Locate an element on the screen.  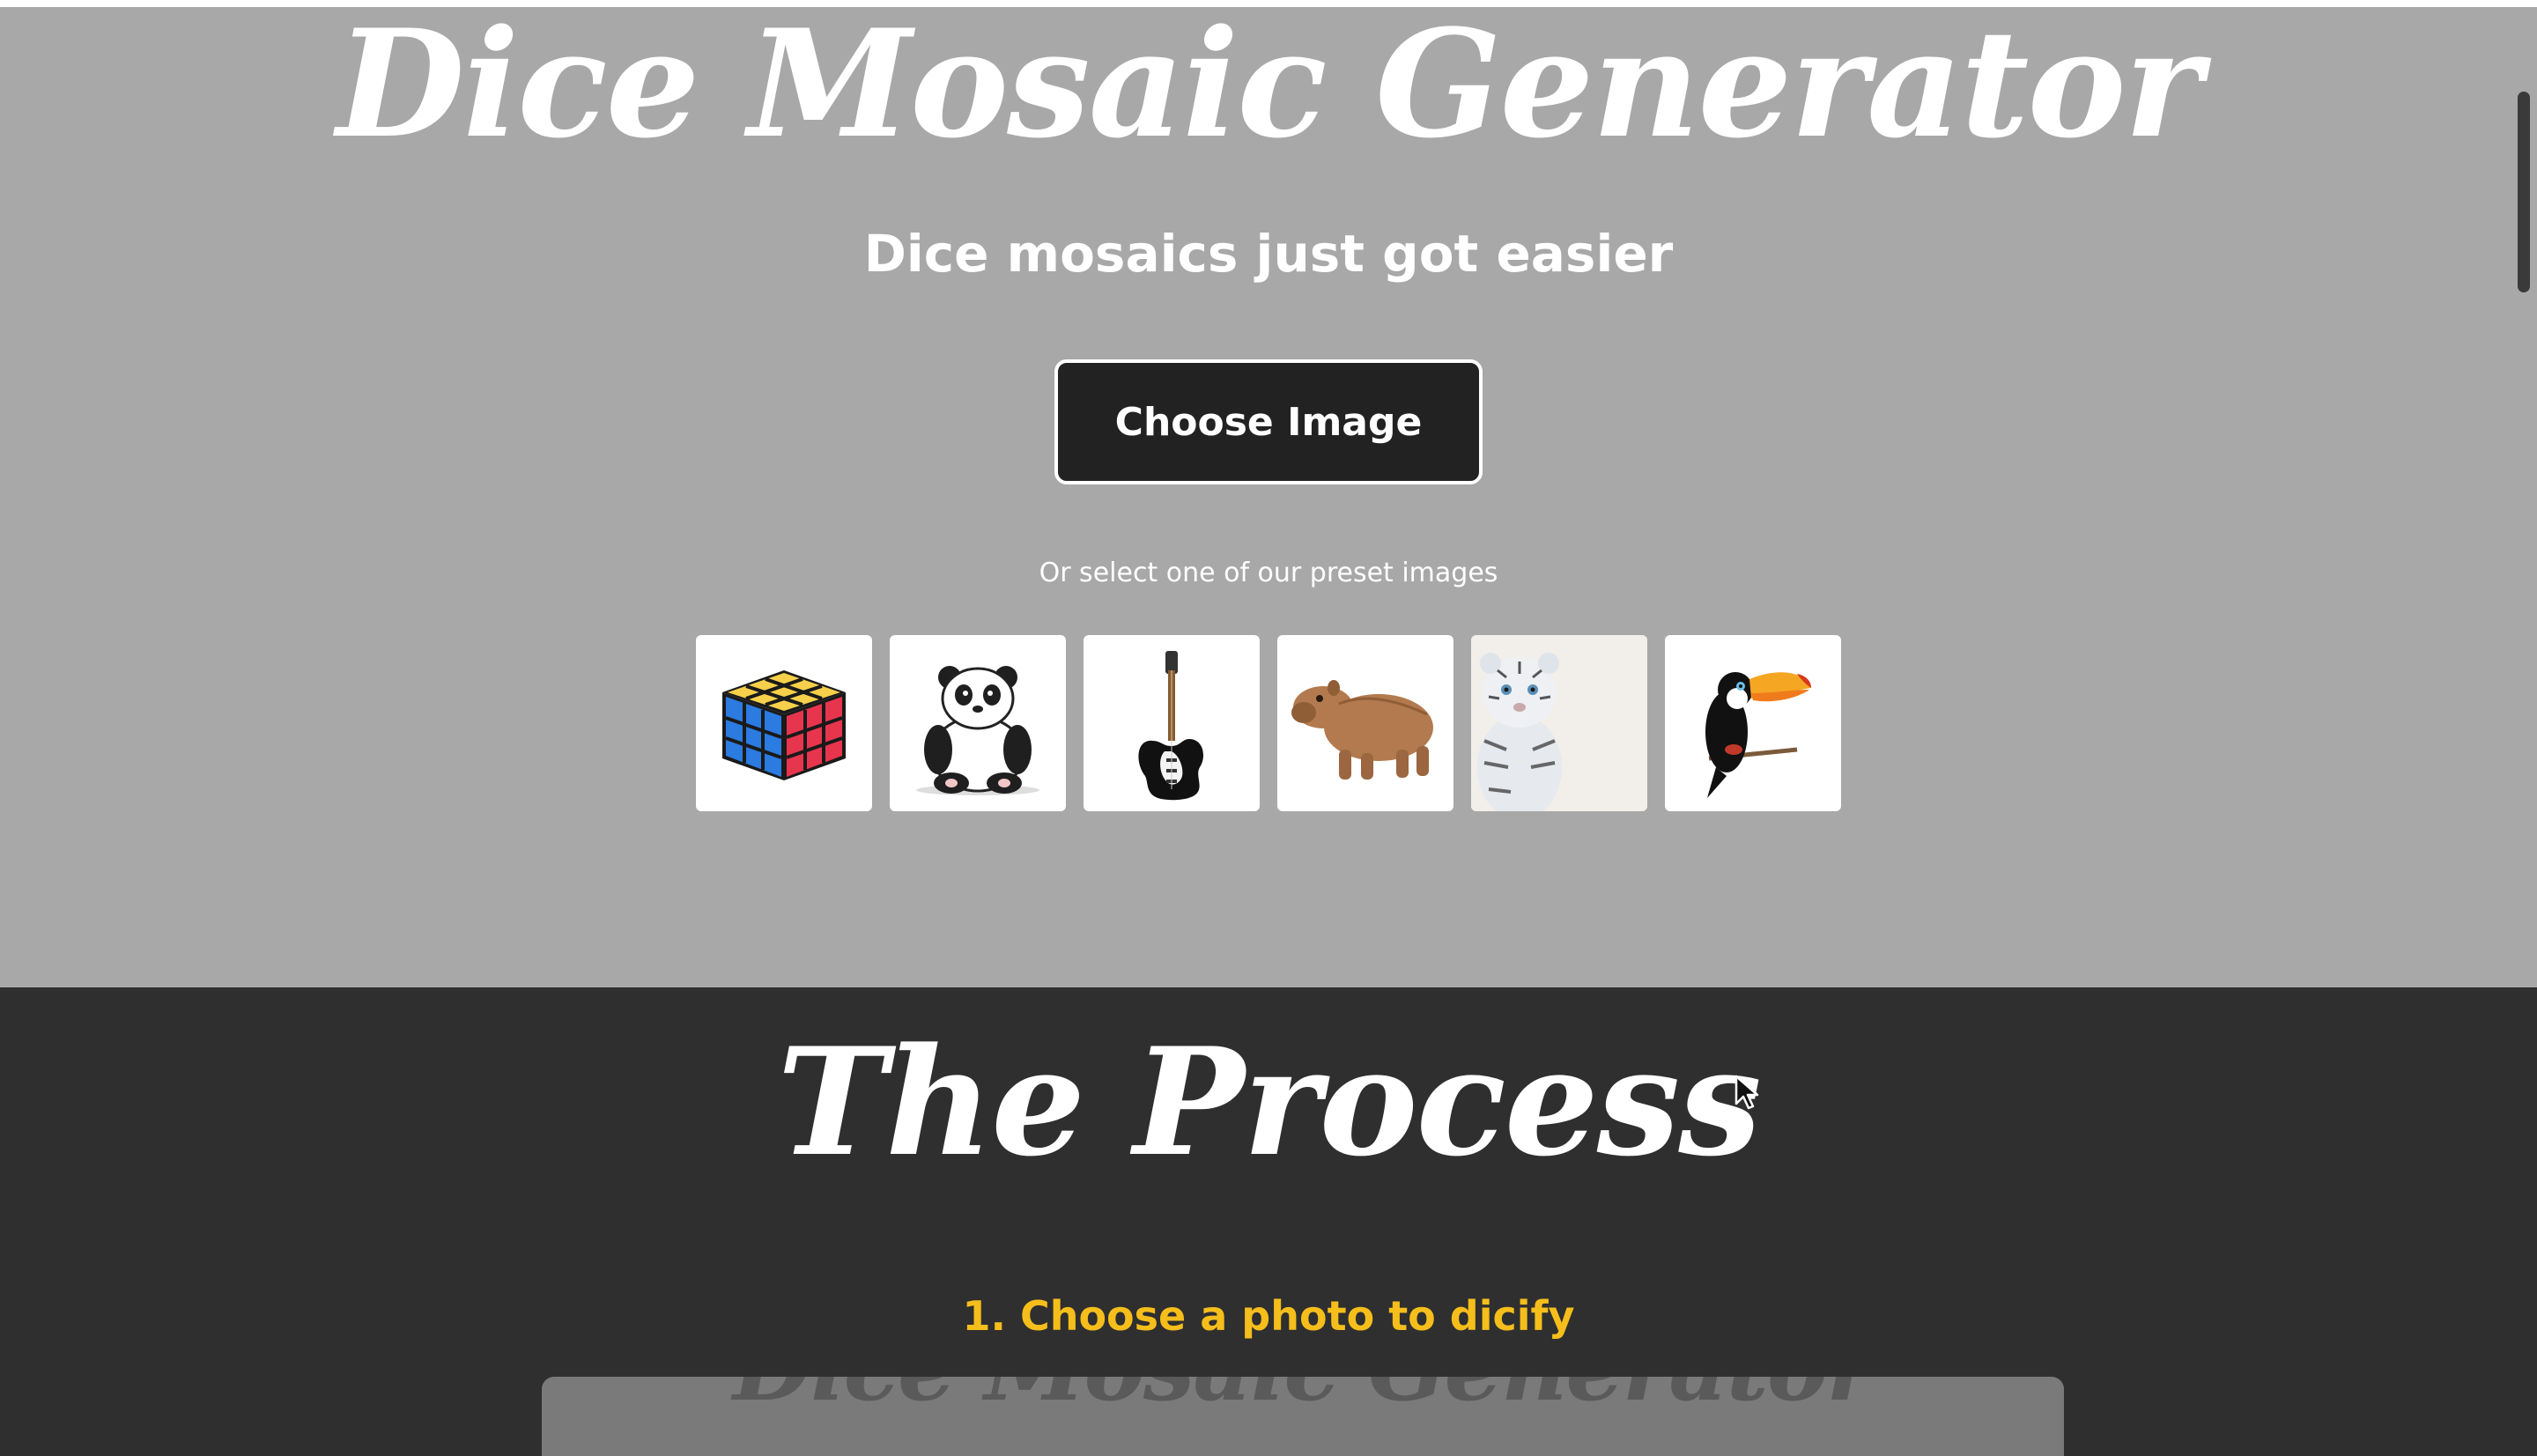
choose-image-button: Choose Image is located at coordinates (1268, 421).